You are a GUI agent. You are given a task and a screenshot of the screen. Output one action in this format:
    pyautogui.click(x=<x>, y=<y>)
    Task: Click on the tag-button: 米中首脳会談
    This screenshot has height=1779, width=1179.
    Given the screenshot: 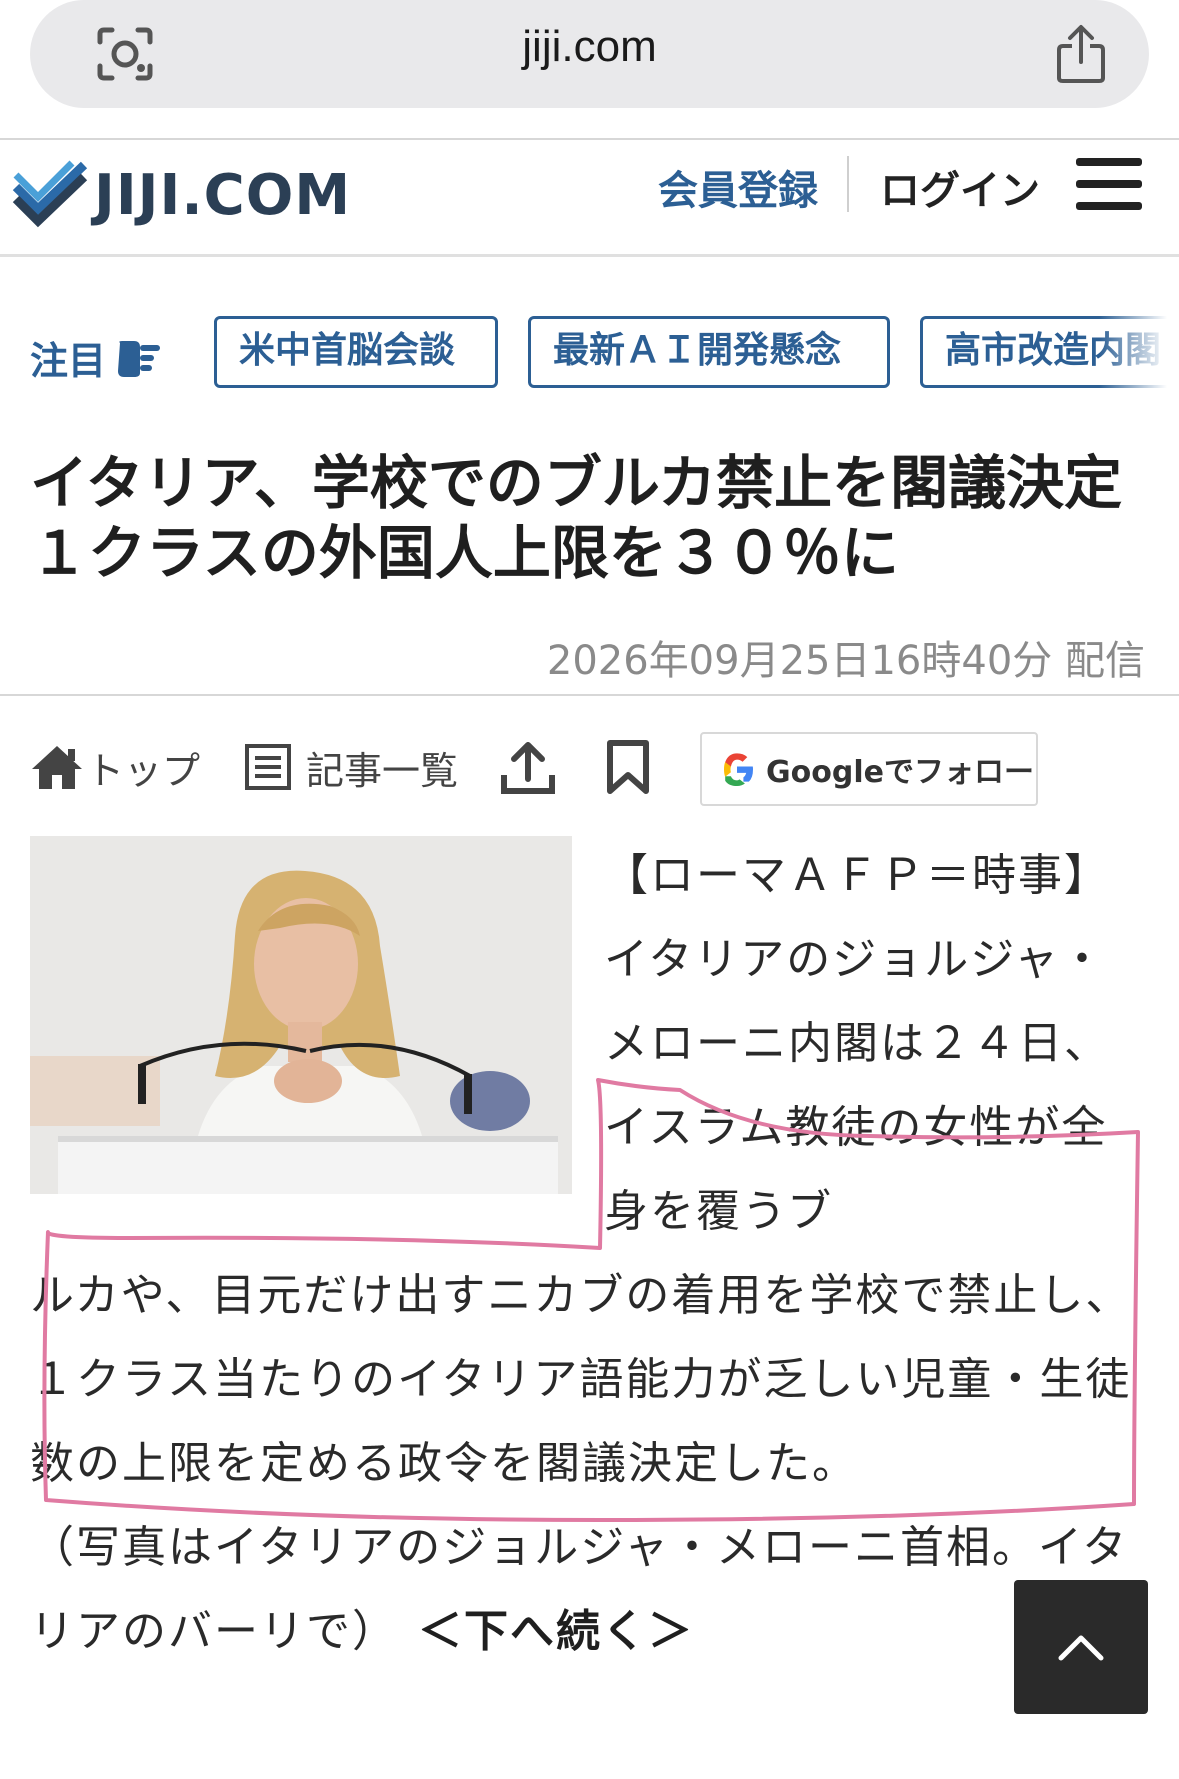 What is the action you would take?
    pyautogui.click(x=356, y=352)
    